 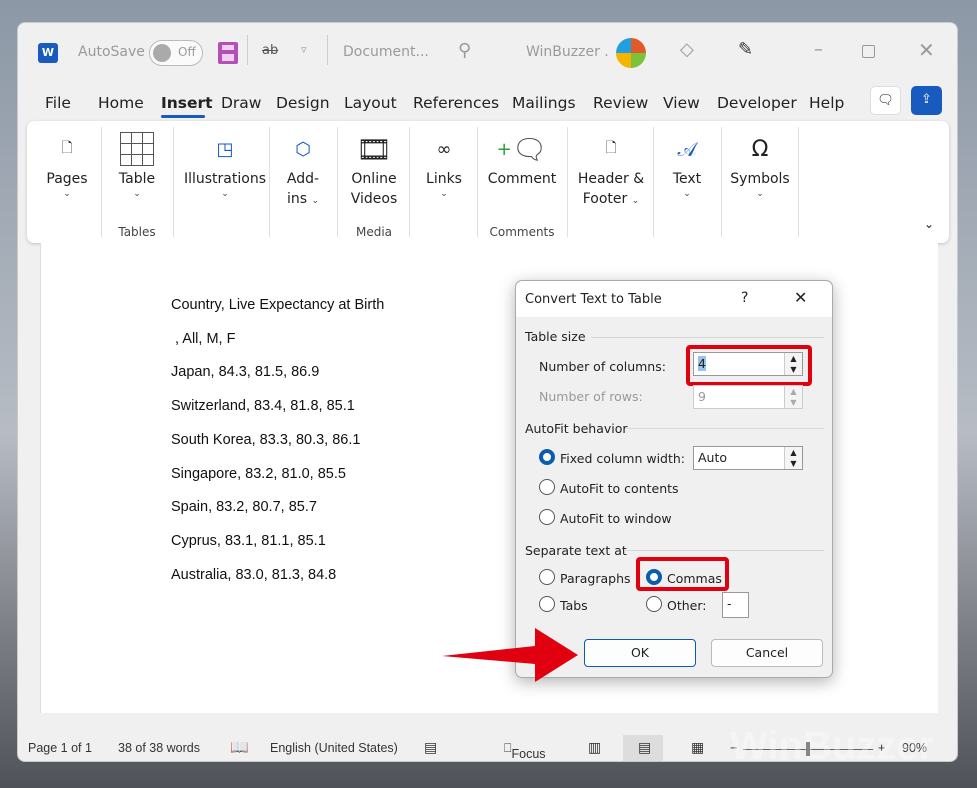 What do you see at coordinates (832, 746) in the screenshot?
I see `winbuzzer-watermark: WinBuzzer` at bounding box center [832, 746].